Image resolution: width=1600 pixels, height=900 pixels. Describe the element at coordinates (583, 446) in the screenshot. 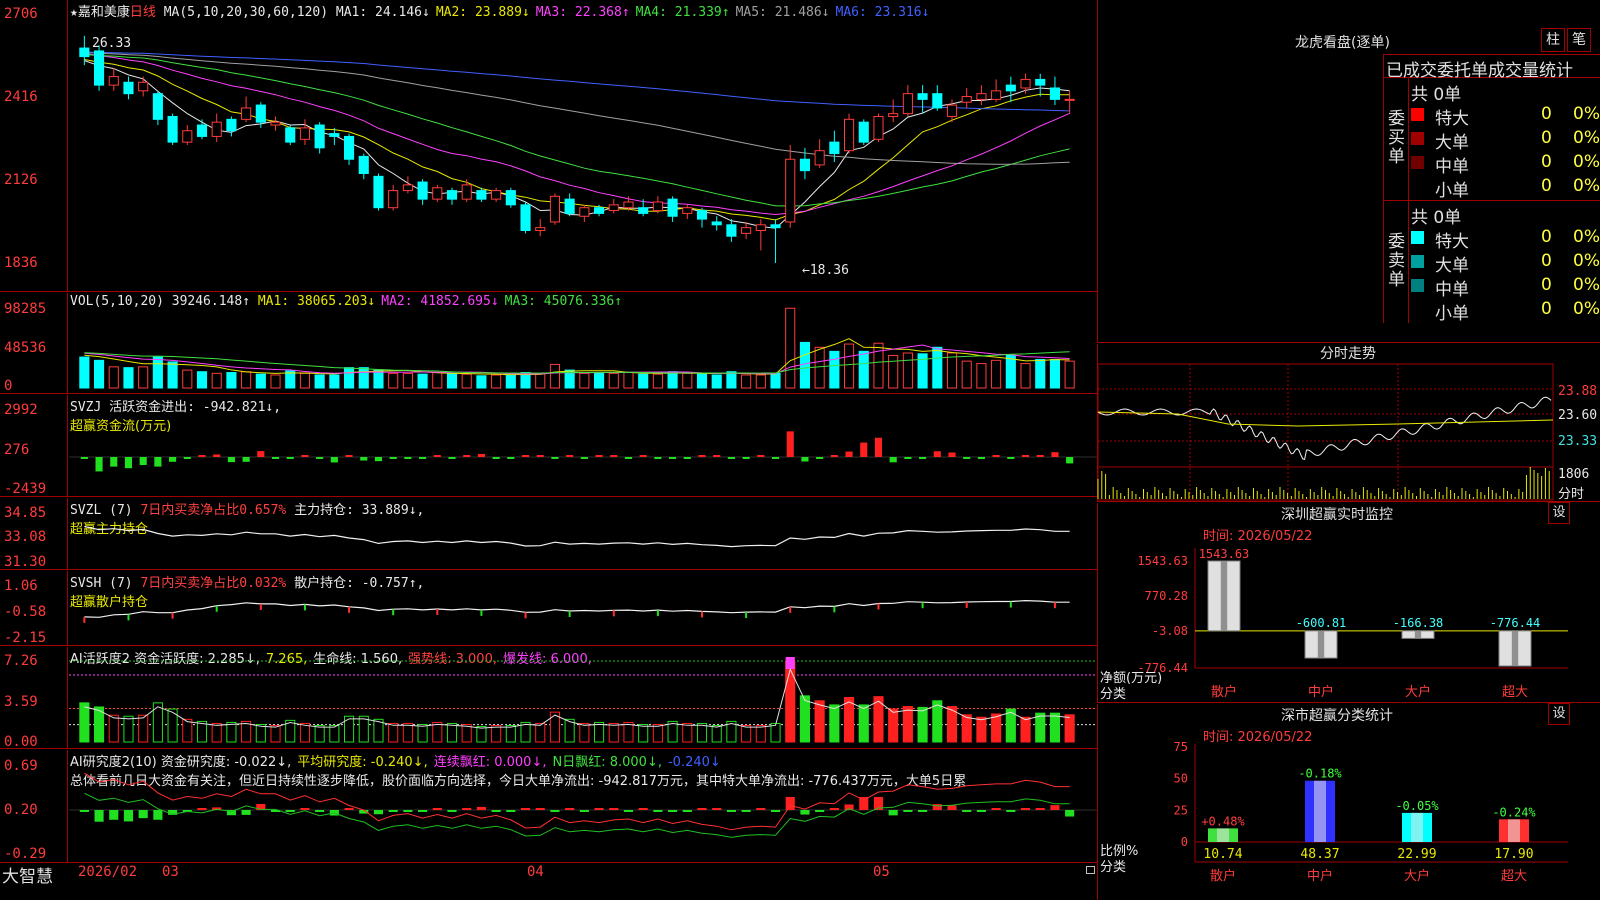

I see `capital-flow-chart` at that location.